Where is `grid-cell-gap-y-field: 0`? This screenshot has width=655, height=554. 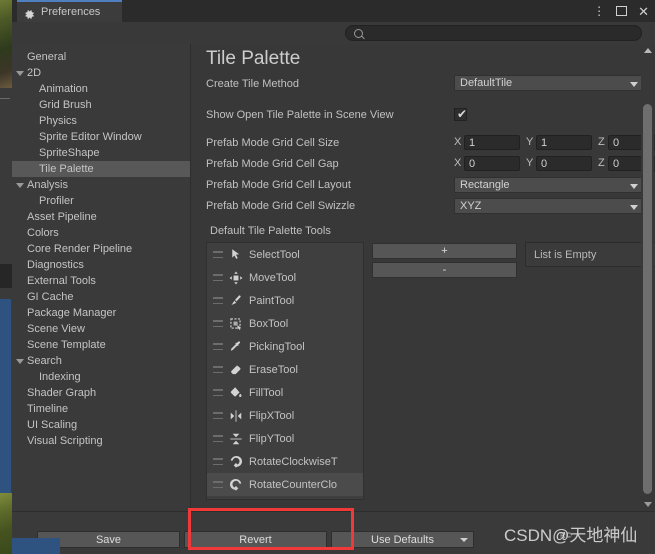 grid-cell-gap-y-field: 0 is located at coordinates (564, 163).